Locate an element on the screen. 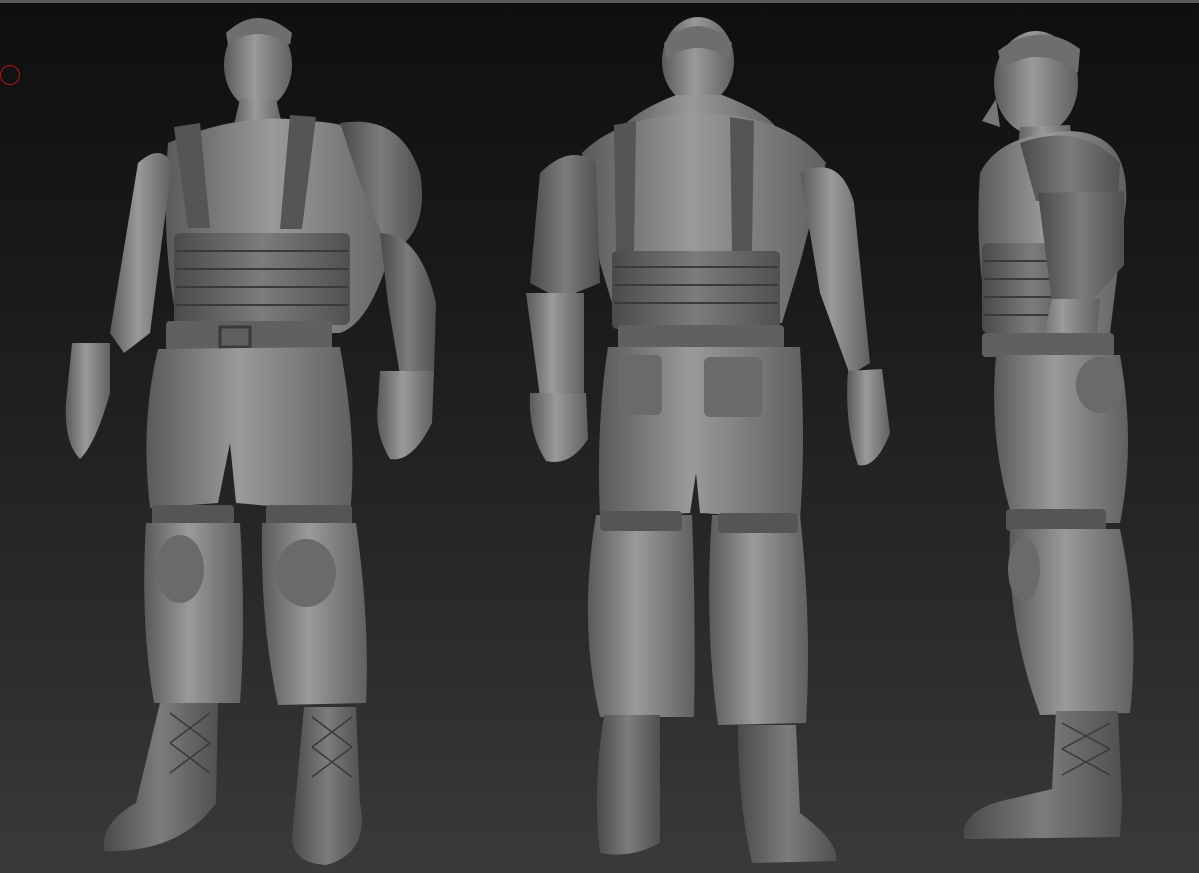  character-model-side is located at coordinates (1048, 435).